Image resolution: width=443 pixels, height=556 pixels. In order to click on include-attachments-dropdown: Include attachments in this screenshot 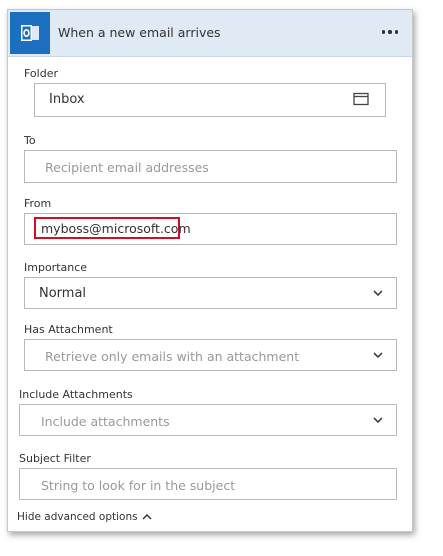, I will do `click(208, 420)`.